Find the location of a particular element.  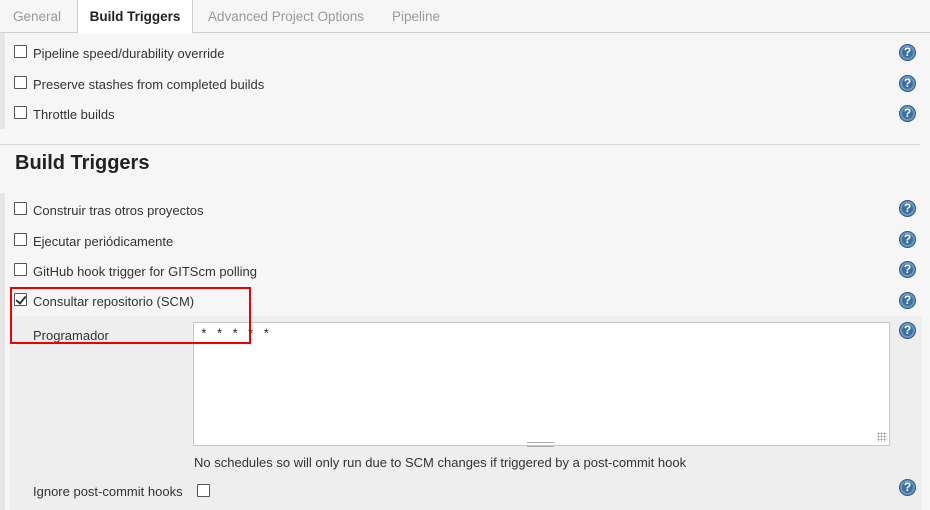

pipeline-durability-label: Pipeline speed/durability override is located at coordinates (129, 53).